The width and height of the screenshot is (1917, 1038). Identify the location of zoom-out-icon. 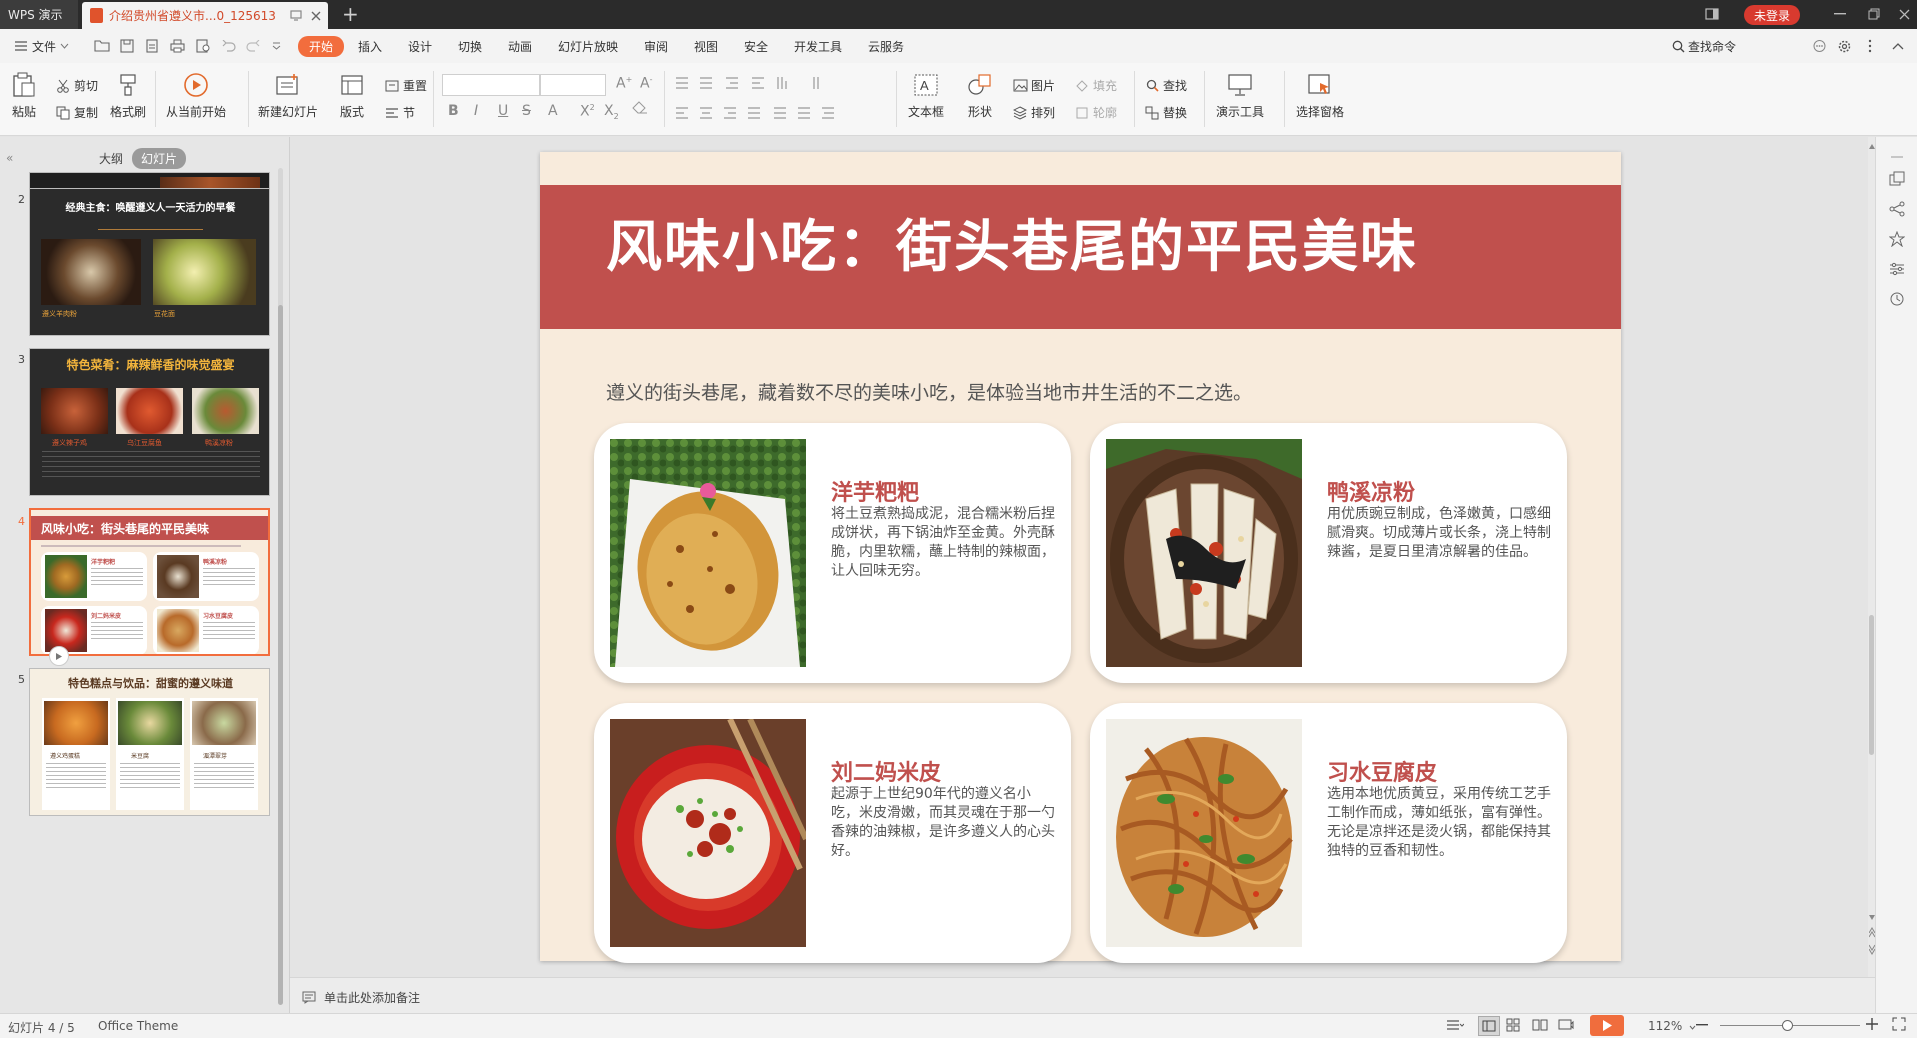
(1703, 1025).